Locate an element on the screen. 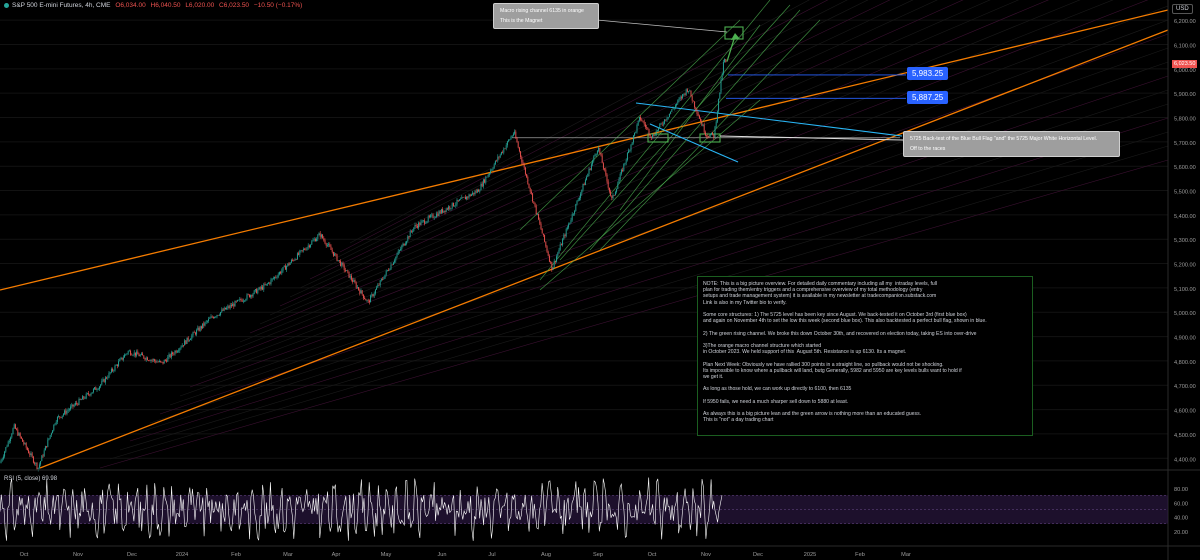 This screenshot has height=560, width=1200. level-label-2: 5,887.25 is located at coordinates (928, 97).